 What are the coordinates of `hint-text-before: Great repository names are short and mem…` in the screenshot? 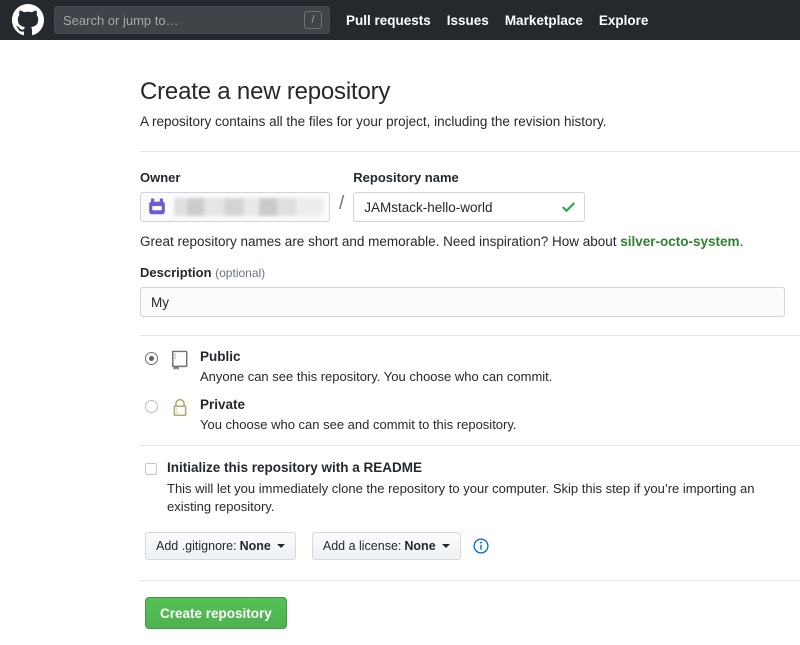 It's located at (380, 241).